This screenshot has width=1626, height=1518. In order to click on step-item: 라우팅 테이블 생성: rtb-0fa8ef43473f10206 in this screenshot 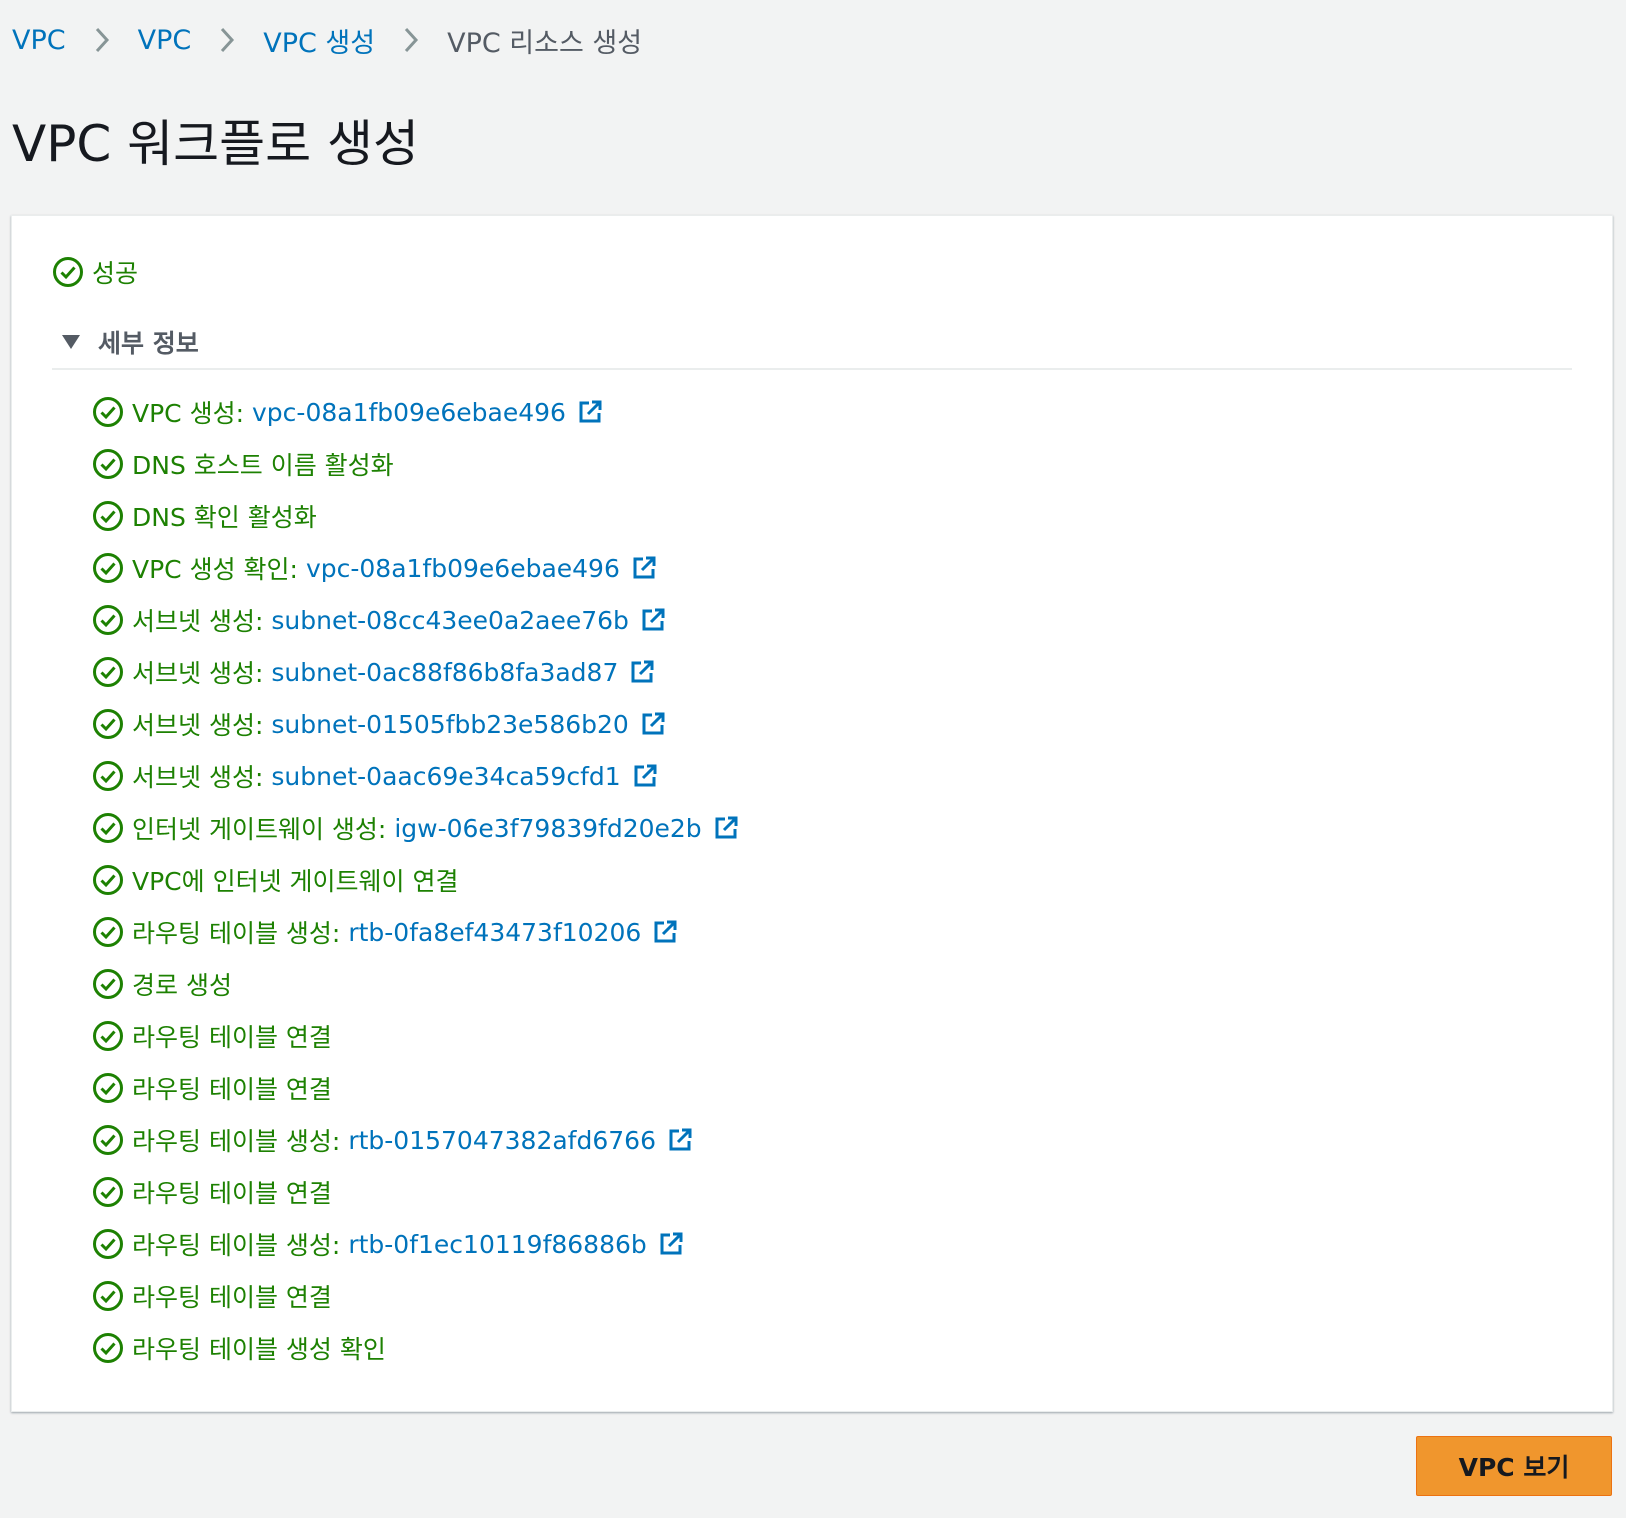, I will do `click(416, 932)`.